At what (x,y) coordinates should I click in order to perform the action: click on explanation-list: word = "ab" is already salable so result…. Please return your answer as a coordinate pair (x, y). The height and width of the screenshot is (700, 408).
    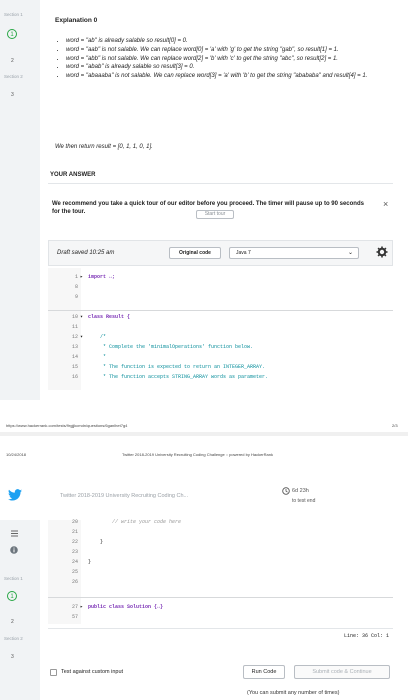
    Looking at the image, I should click on (223, 60).